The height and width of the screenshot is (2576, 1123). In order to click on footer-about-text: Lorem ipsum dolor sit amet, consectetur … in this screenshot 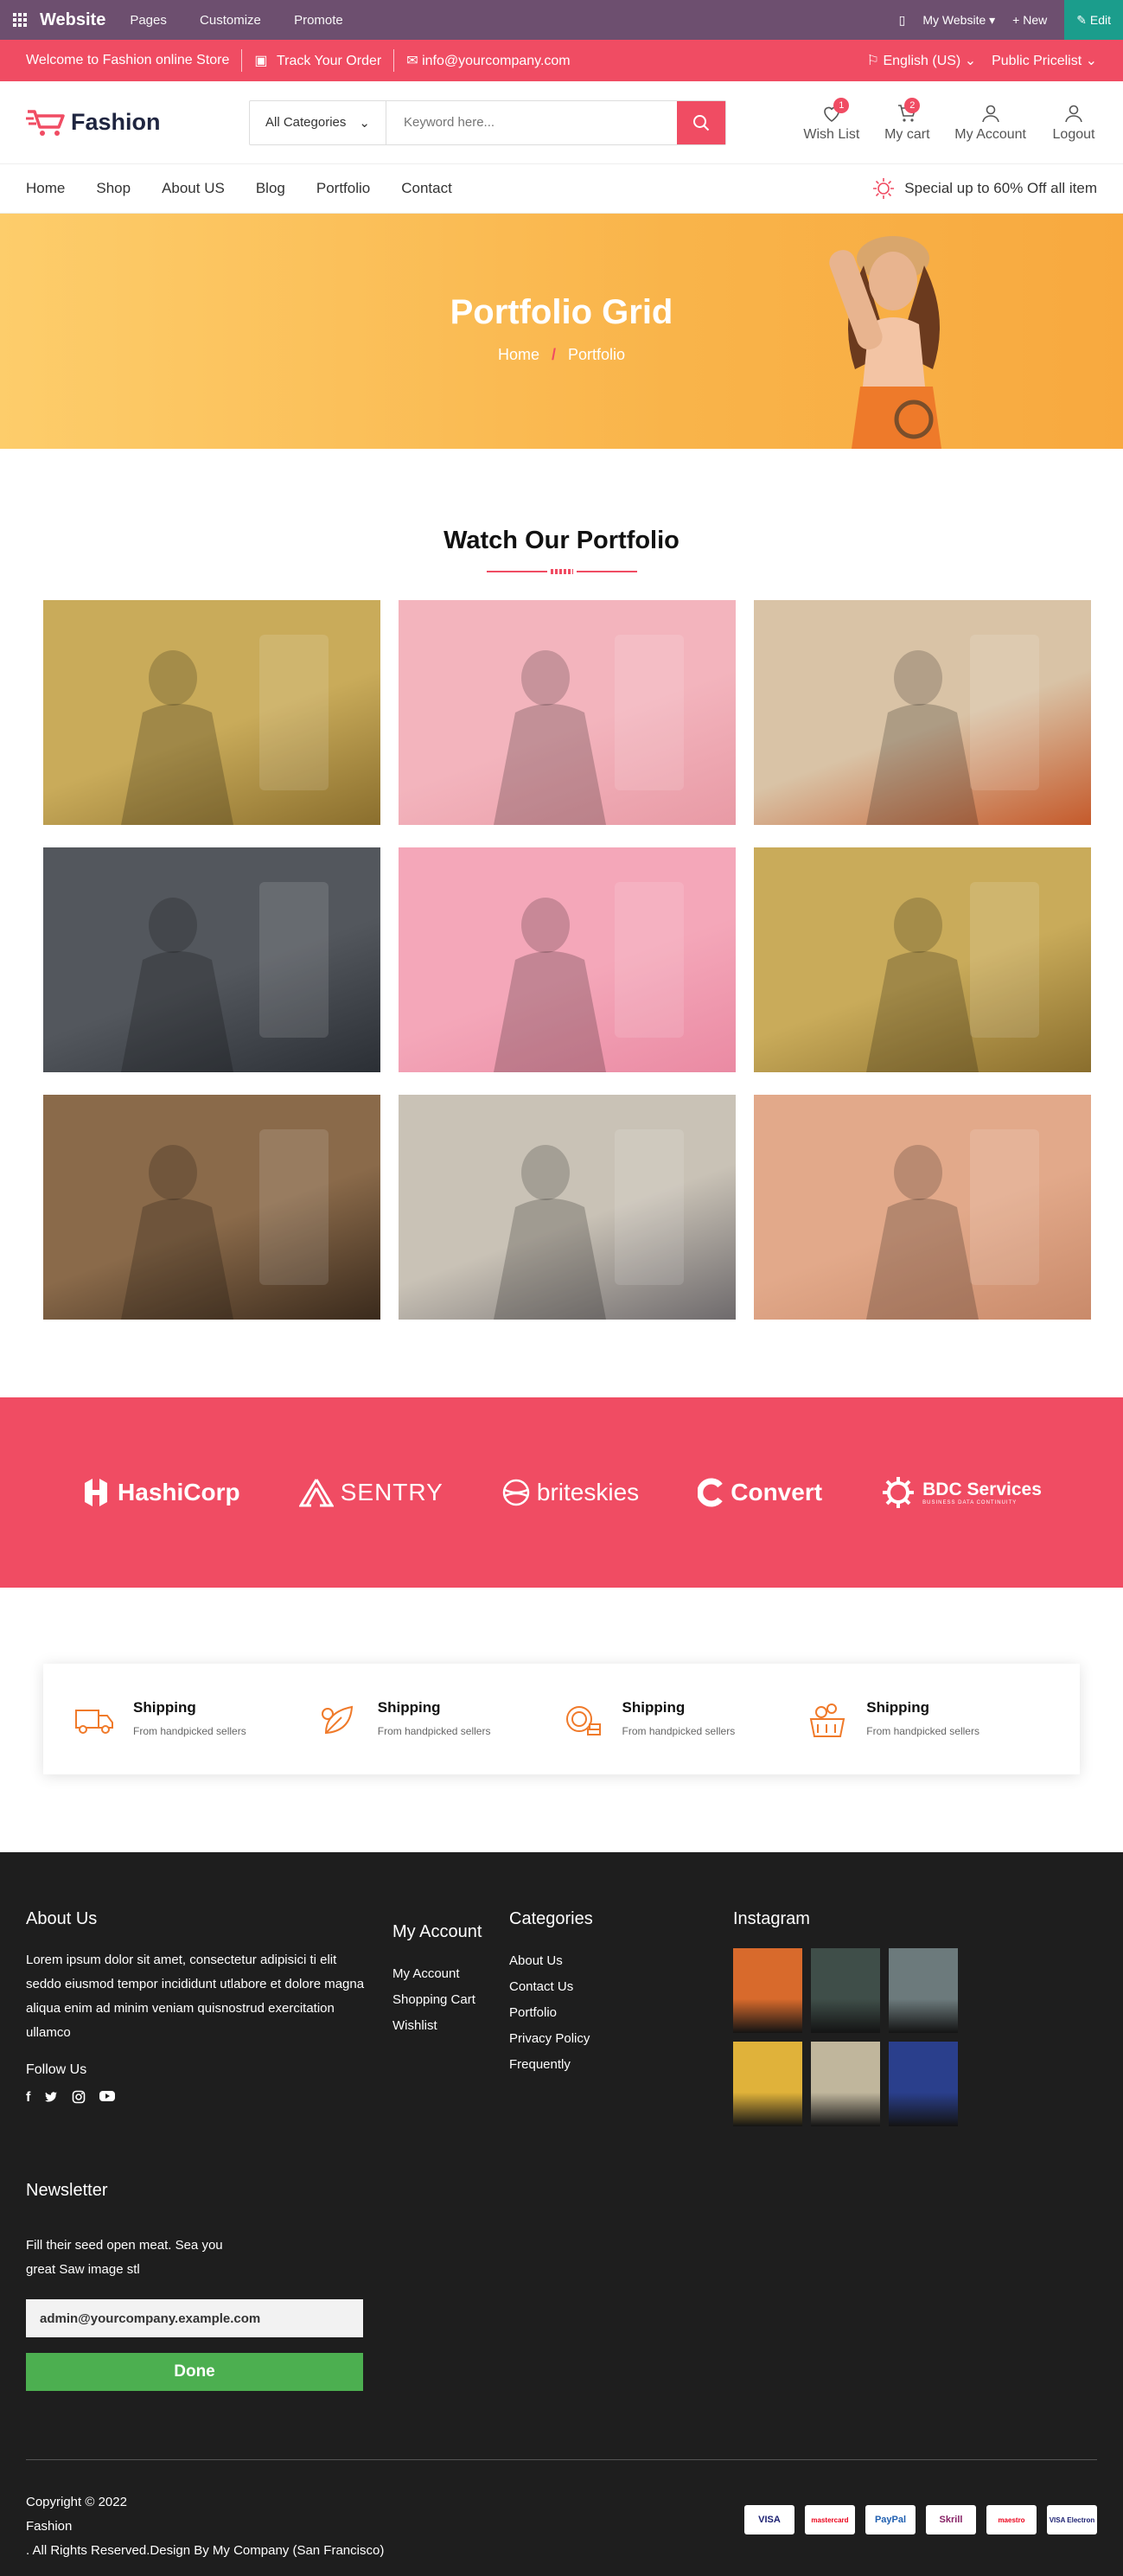, I will do `click(195, 1996)`.